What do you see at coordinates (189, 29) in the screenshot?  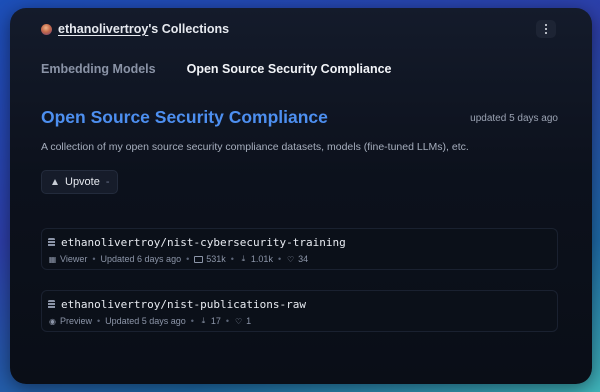 I see `collections-title-suffix: 's Collections` at bounding box center [189, 29].